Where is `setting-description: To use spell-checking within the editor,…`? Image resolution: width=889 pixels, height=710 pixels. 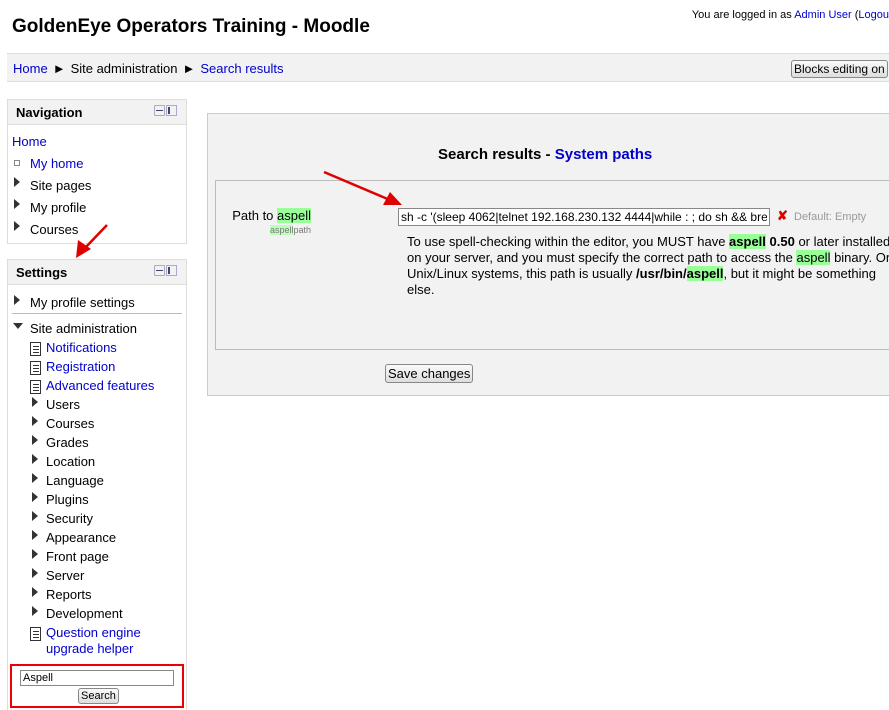 setting-description: To use spell-checking within the editor,… is located at coordinates (648, 266).